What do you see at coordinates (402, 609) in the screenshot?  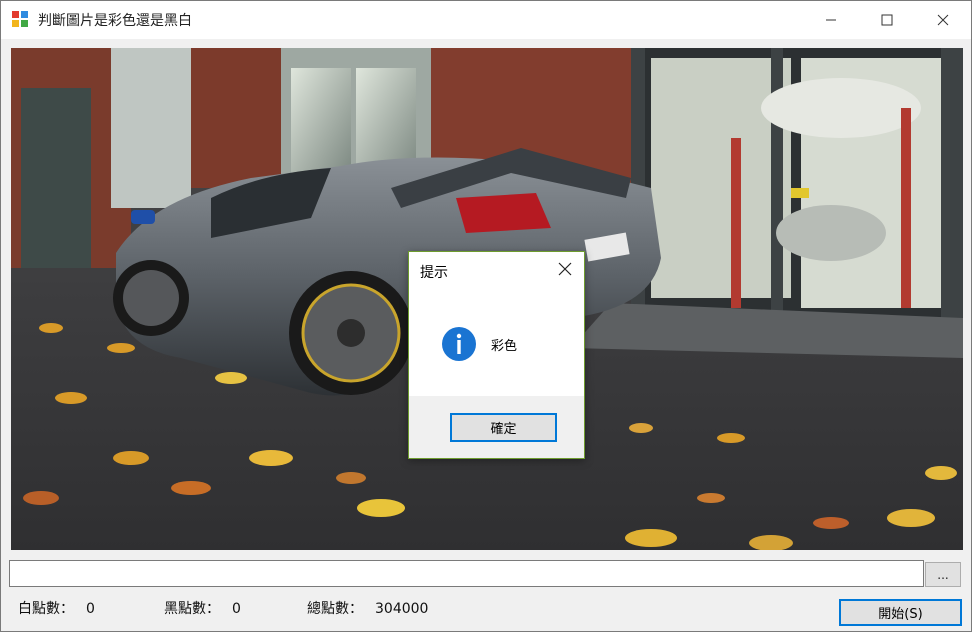 I see `total-count-value: 304000` at bounding box center [402, 609].